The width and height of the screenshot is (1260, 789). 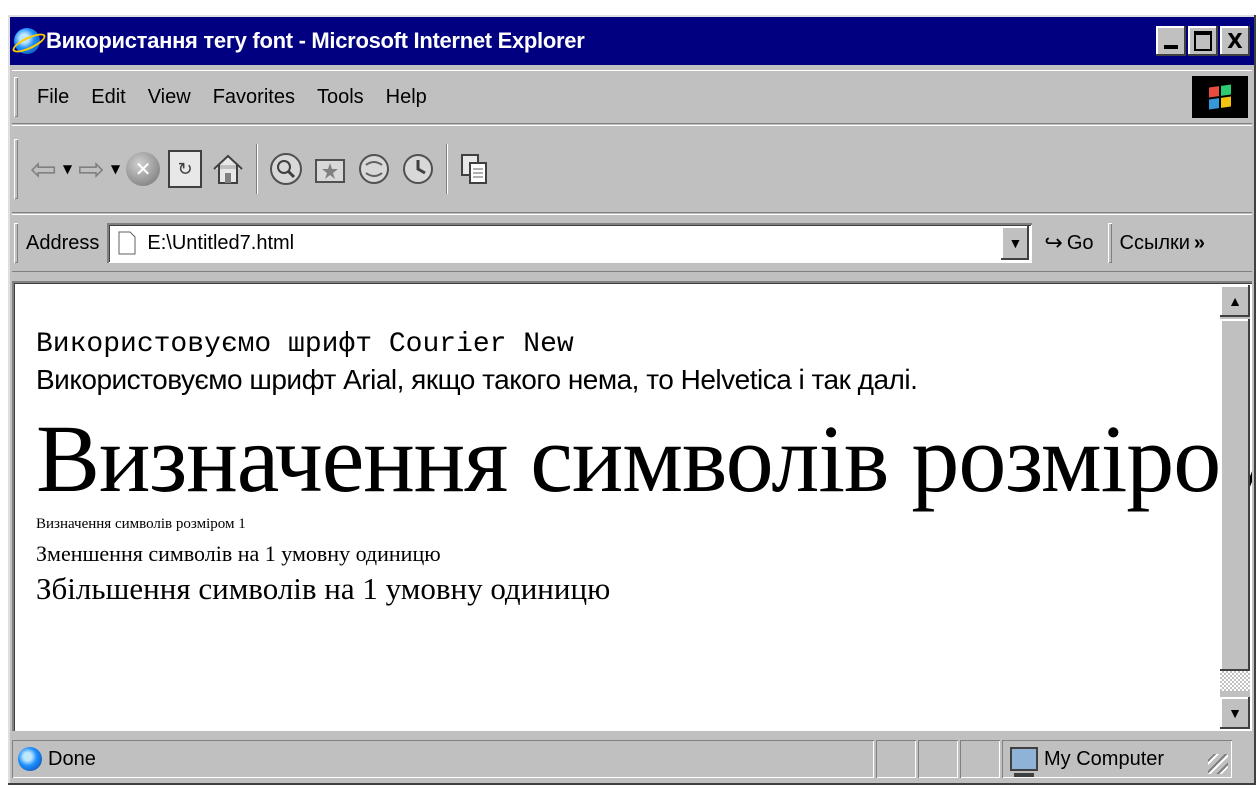 I want to click on page-icon, so click(x=127, y=243).